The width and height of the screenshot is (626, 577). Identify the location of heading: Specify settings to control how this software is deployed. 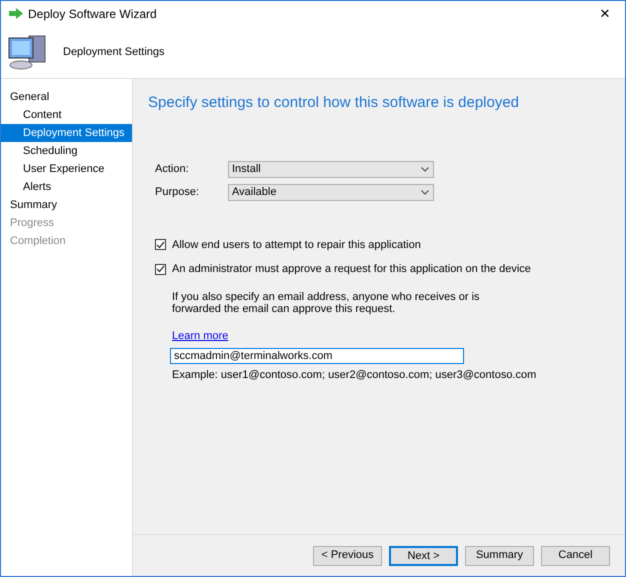
(334, 103).